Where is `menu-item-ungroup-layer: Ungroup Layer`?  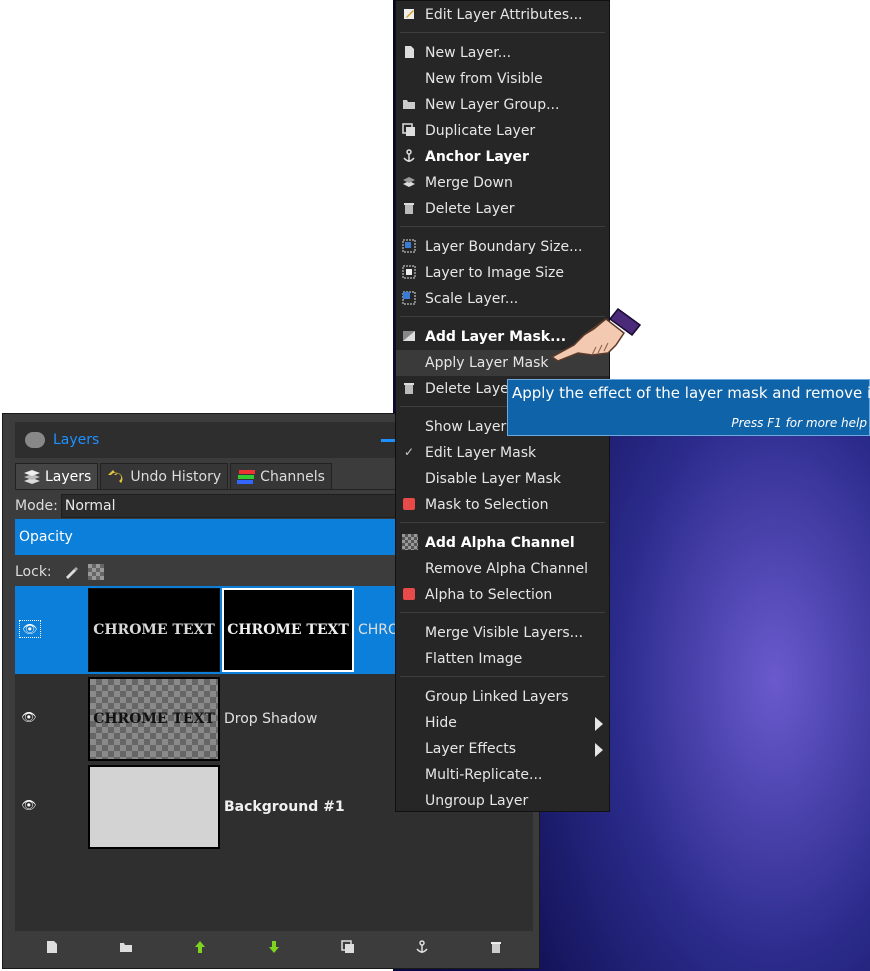 menu-item-ungroup-layer: Ungroup Layer is located at coordinates (502, 801).